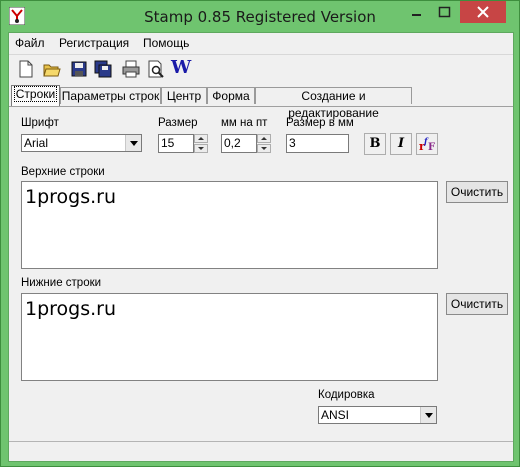 The height and width of the screenshot is (467, 520). I want to click on font-label: Шрифт, so click(40, 123).